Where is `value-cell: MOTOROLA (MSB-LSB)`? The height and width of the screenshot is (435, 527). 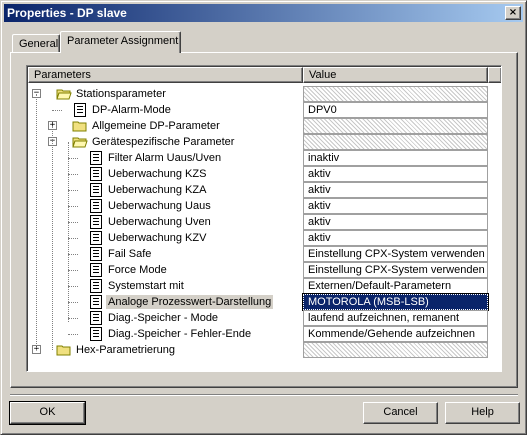
value-cell: MOTOROLA (MSB-LSB) is located at coordinates (395, 302).